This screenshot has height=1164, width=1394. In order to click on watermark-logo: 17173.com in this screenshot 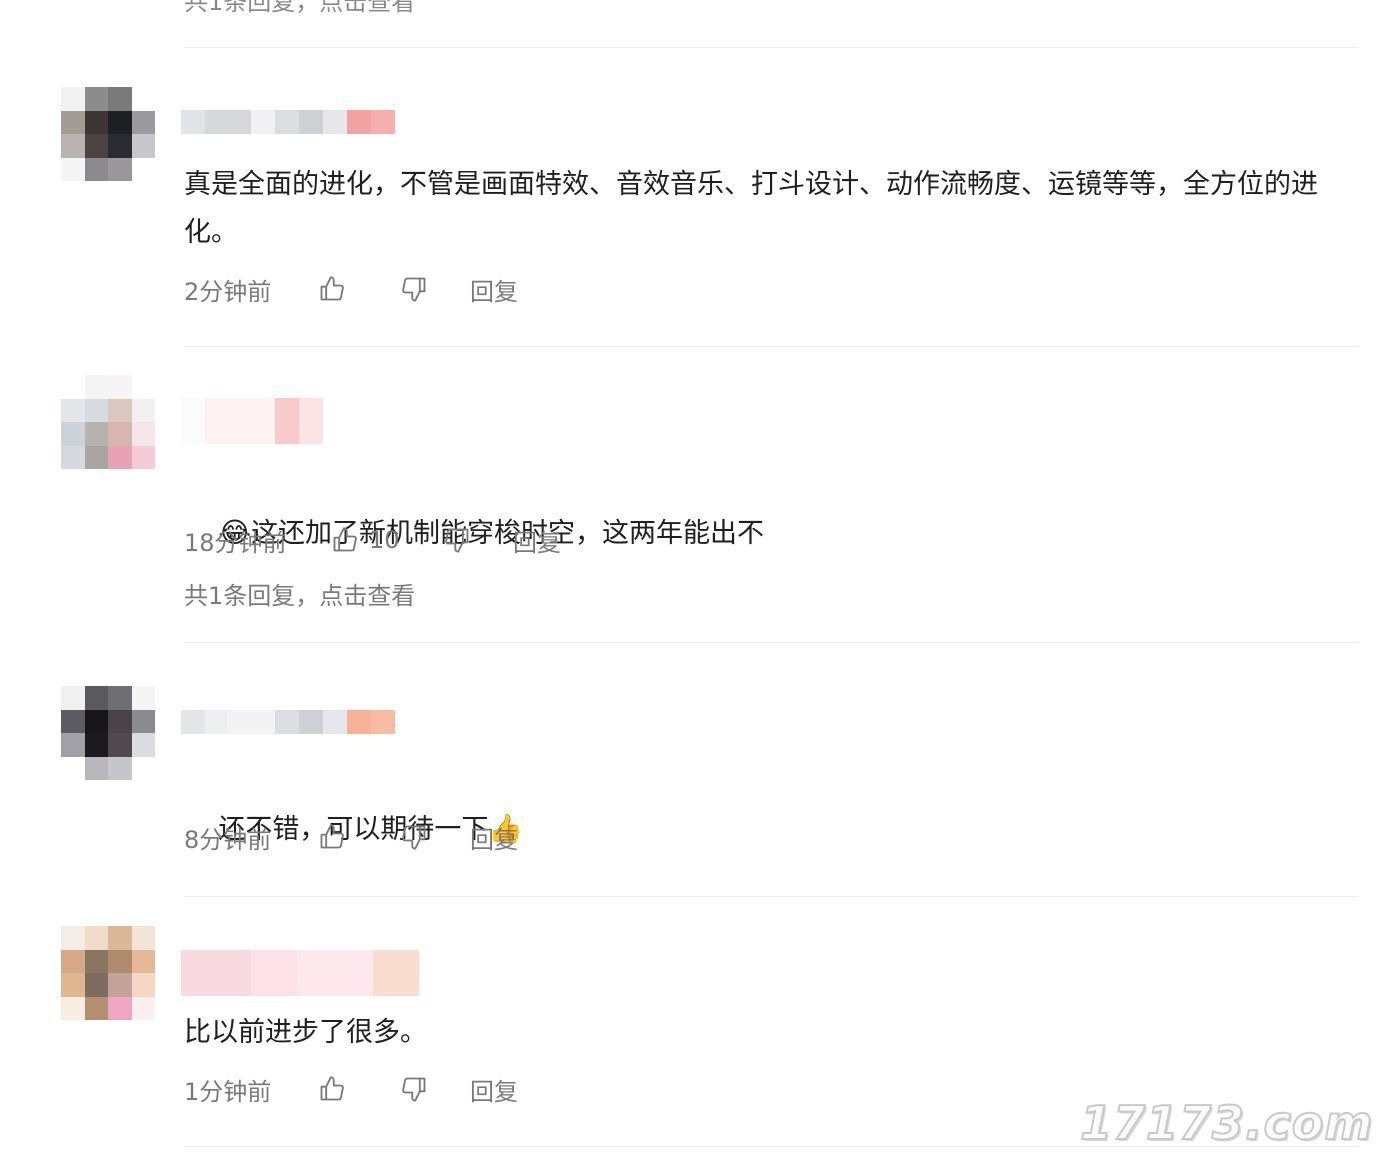, I will do `click(1226, 1123)`.